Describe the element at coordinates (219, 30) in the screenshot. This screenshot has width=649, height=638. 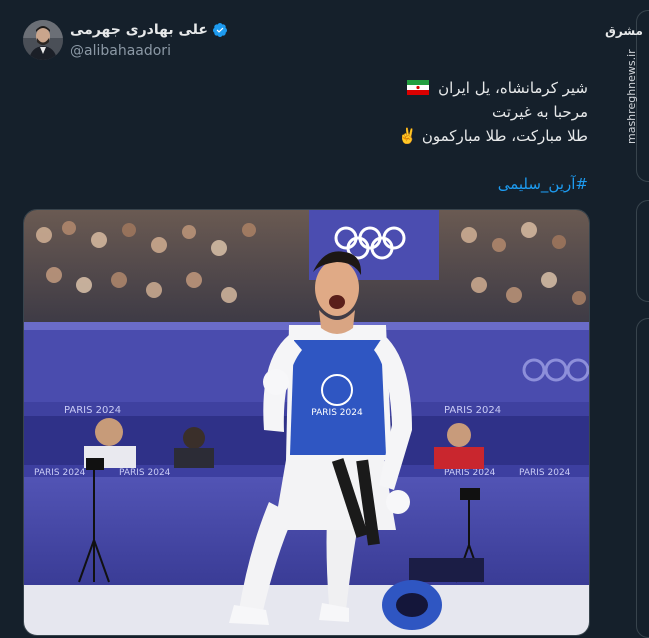
I see `verified-badge-icon` at that location.